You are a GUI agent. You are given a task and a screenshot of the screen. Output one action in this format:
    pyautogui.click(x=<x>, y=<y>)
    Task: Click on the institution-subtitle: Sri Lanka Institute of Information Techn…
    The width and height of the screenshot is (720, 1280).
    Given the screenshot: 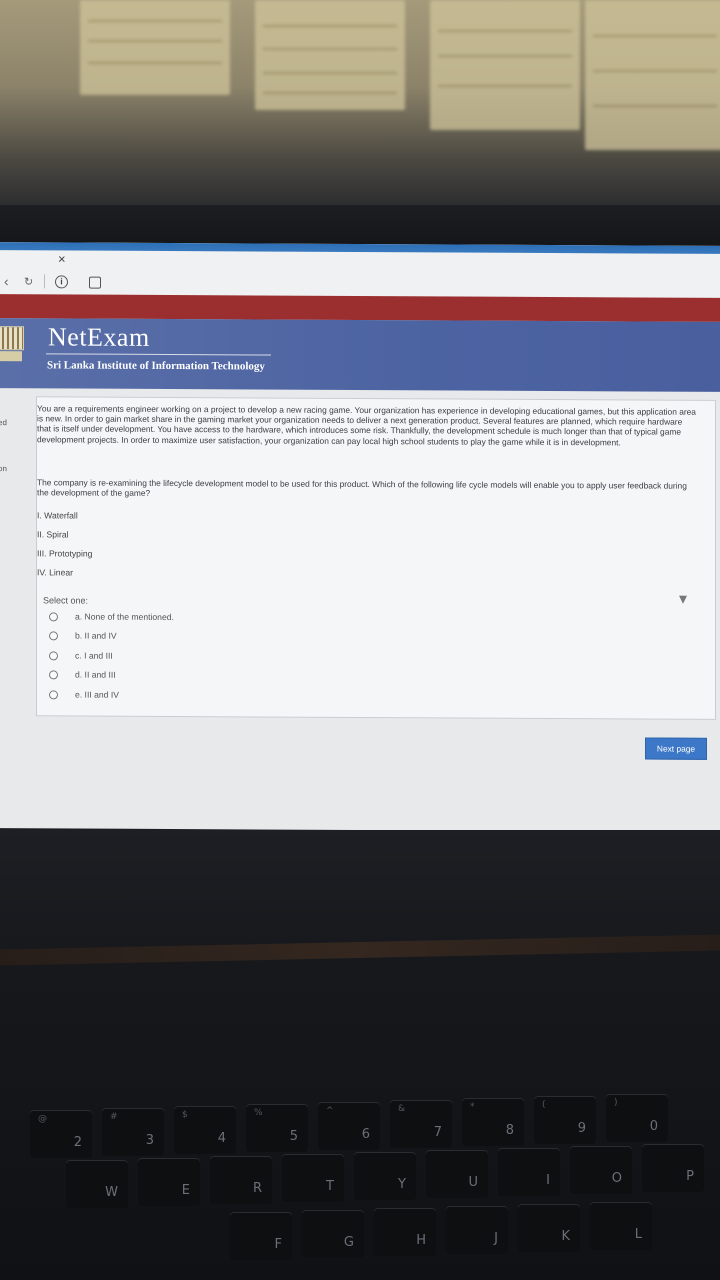 What is the action you would take?
    pyautogui.click(x=156, y=366)
    